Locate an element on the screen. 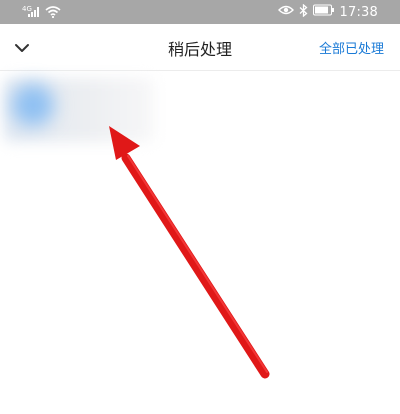  bluetooth-icon is located at coordinates (303, 12).